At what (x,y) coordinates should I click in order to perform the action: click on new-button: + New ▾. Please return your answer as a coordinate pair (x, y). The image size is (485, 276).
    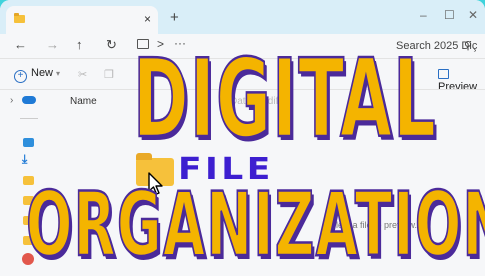
    Looking at the image, I should click on (37, 75).